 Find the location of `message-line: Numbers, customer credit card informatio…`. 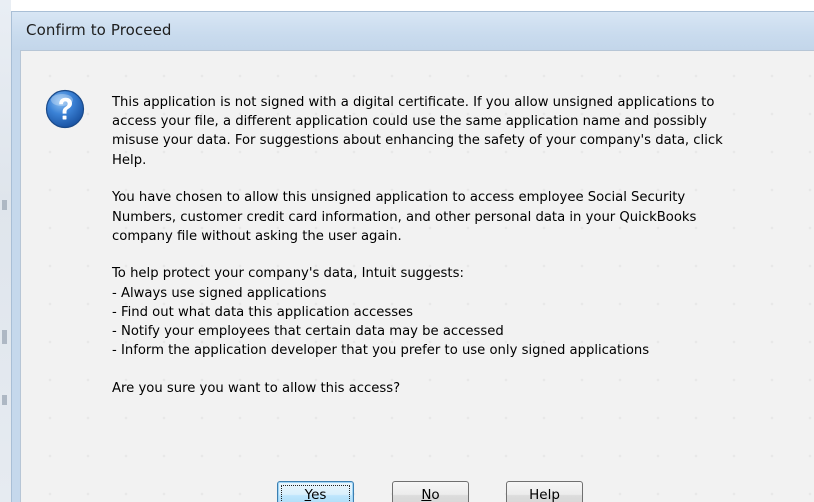

message-line: Numbers, customer credit card informatio… is located at coordinates (404, 217).